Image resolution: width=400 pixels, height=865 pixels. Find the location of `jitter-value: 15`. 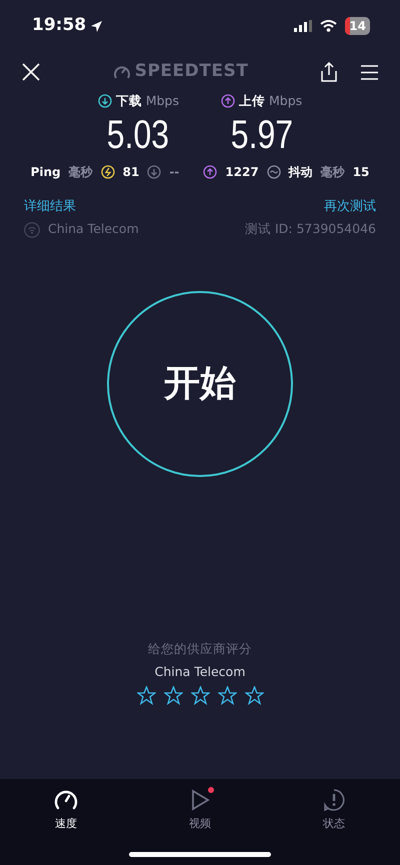

jitter-value: 15 is located at coordinates (361, 172).